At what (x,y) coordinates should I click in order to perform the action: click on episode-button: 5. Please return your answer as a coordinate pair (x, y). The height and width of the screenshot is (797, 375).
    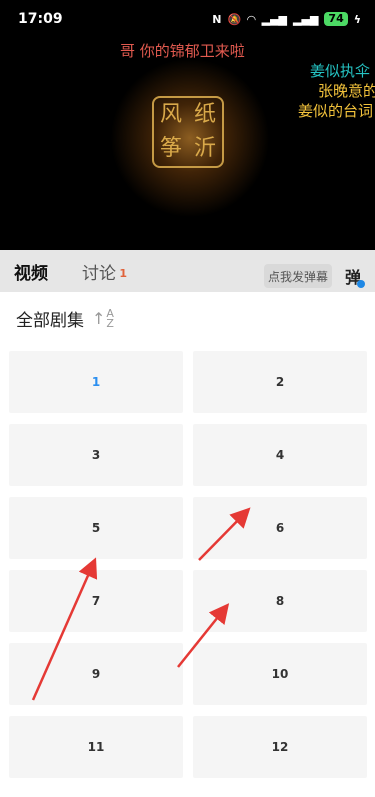
    Looking at the image, I should click on (96, 528).